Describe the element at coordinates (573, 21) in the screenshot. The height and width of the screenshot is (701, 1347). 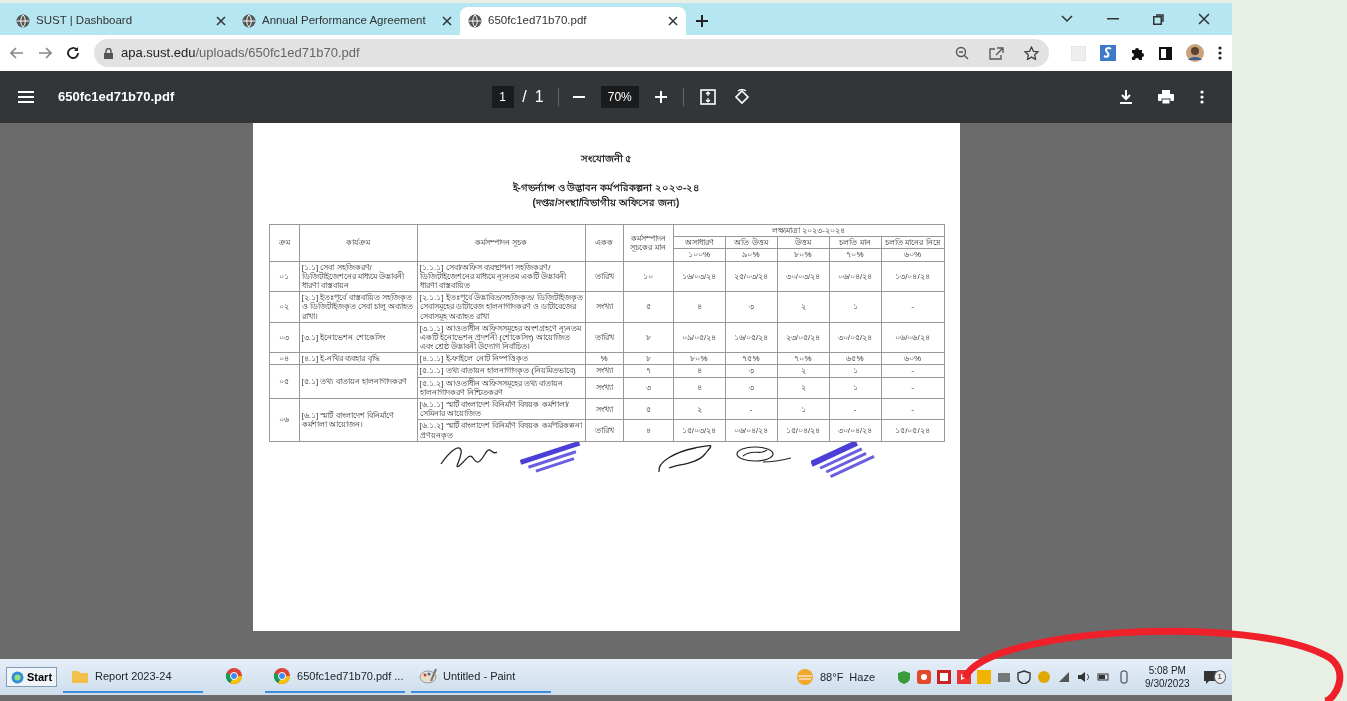
I see `browser-tab: 650fc1ed71b70.pdf` at that location.